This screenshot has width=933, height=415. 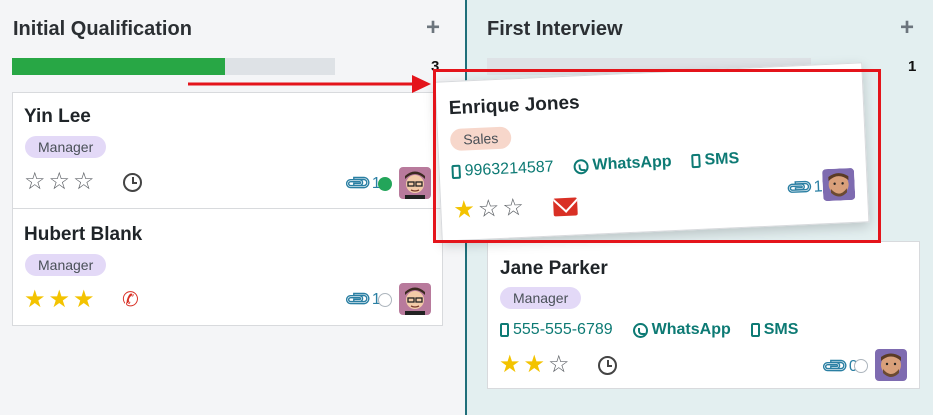 I want to click on phone-link: 555-555-6789, so click(x=556, y=330).